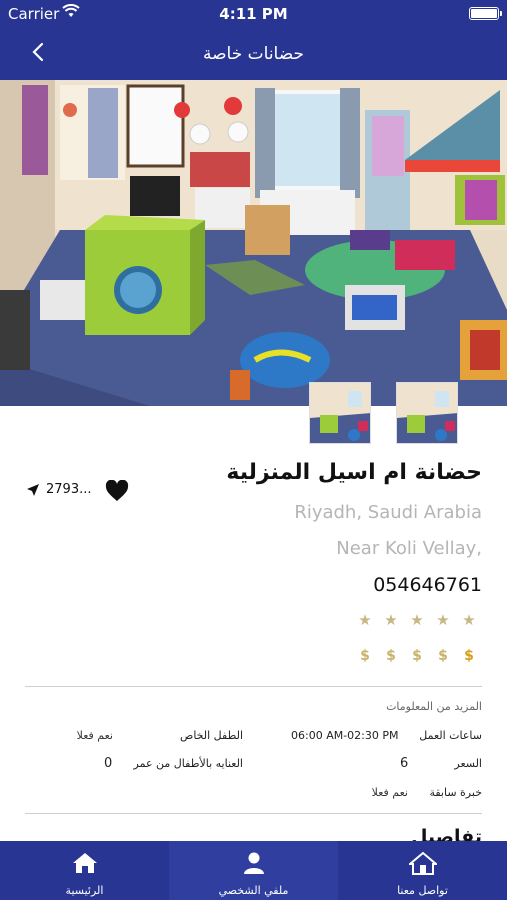  Describe the element at coordinates (409, 548) in the screenshot. I see `nursery-address: Near Koli Vellay,` at that location.